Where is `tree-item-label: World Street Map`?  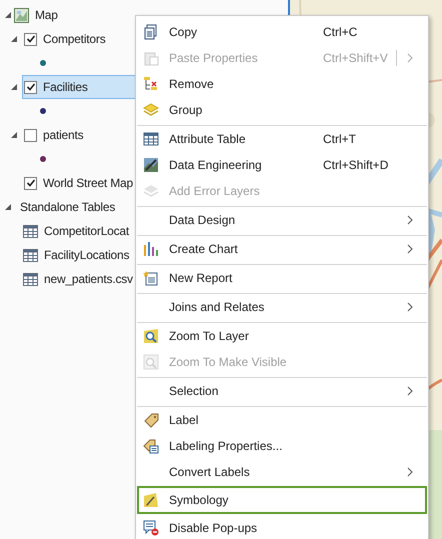
tree-item-label: World Street Map is located at coordinates (88, 183).